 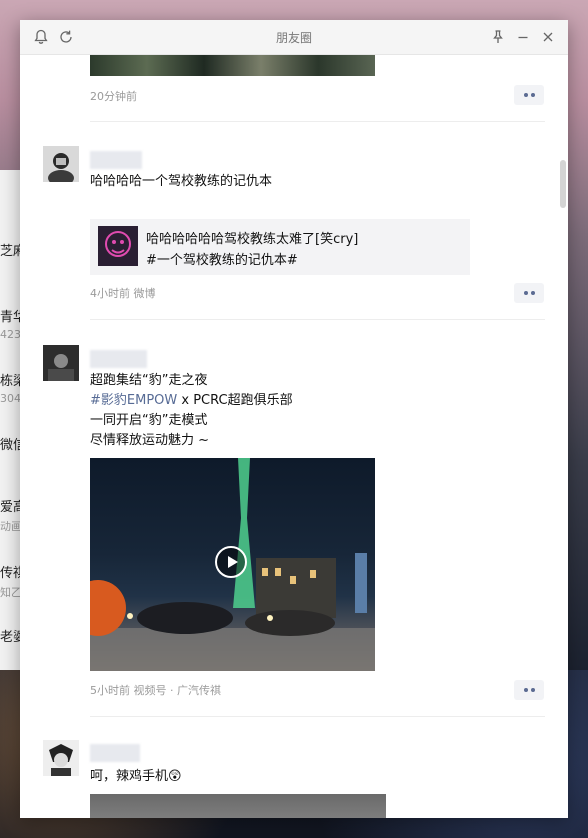 What do you see at coordinates (523, 37) in the screenshot?
I see `minimize-icon` at bounding box center [523, 37].